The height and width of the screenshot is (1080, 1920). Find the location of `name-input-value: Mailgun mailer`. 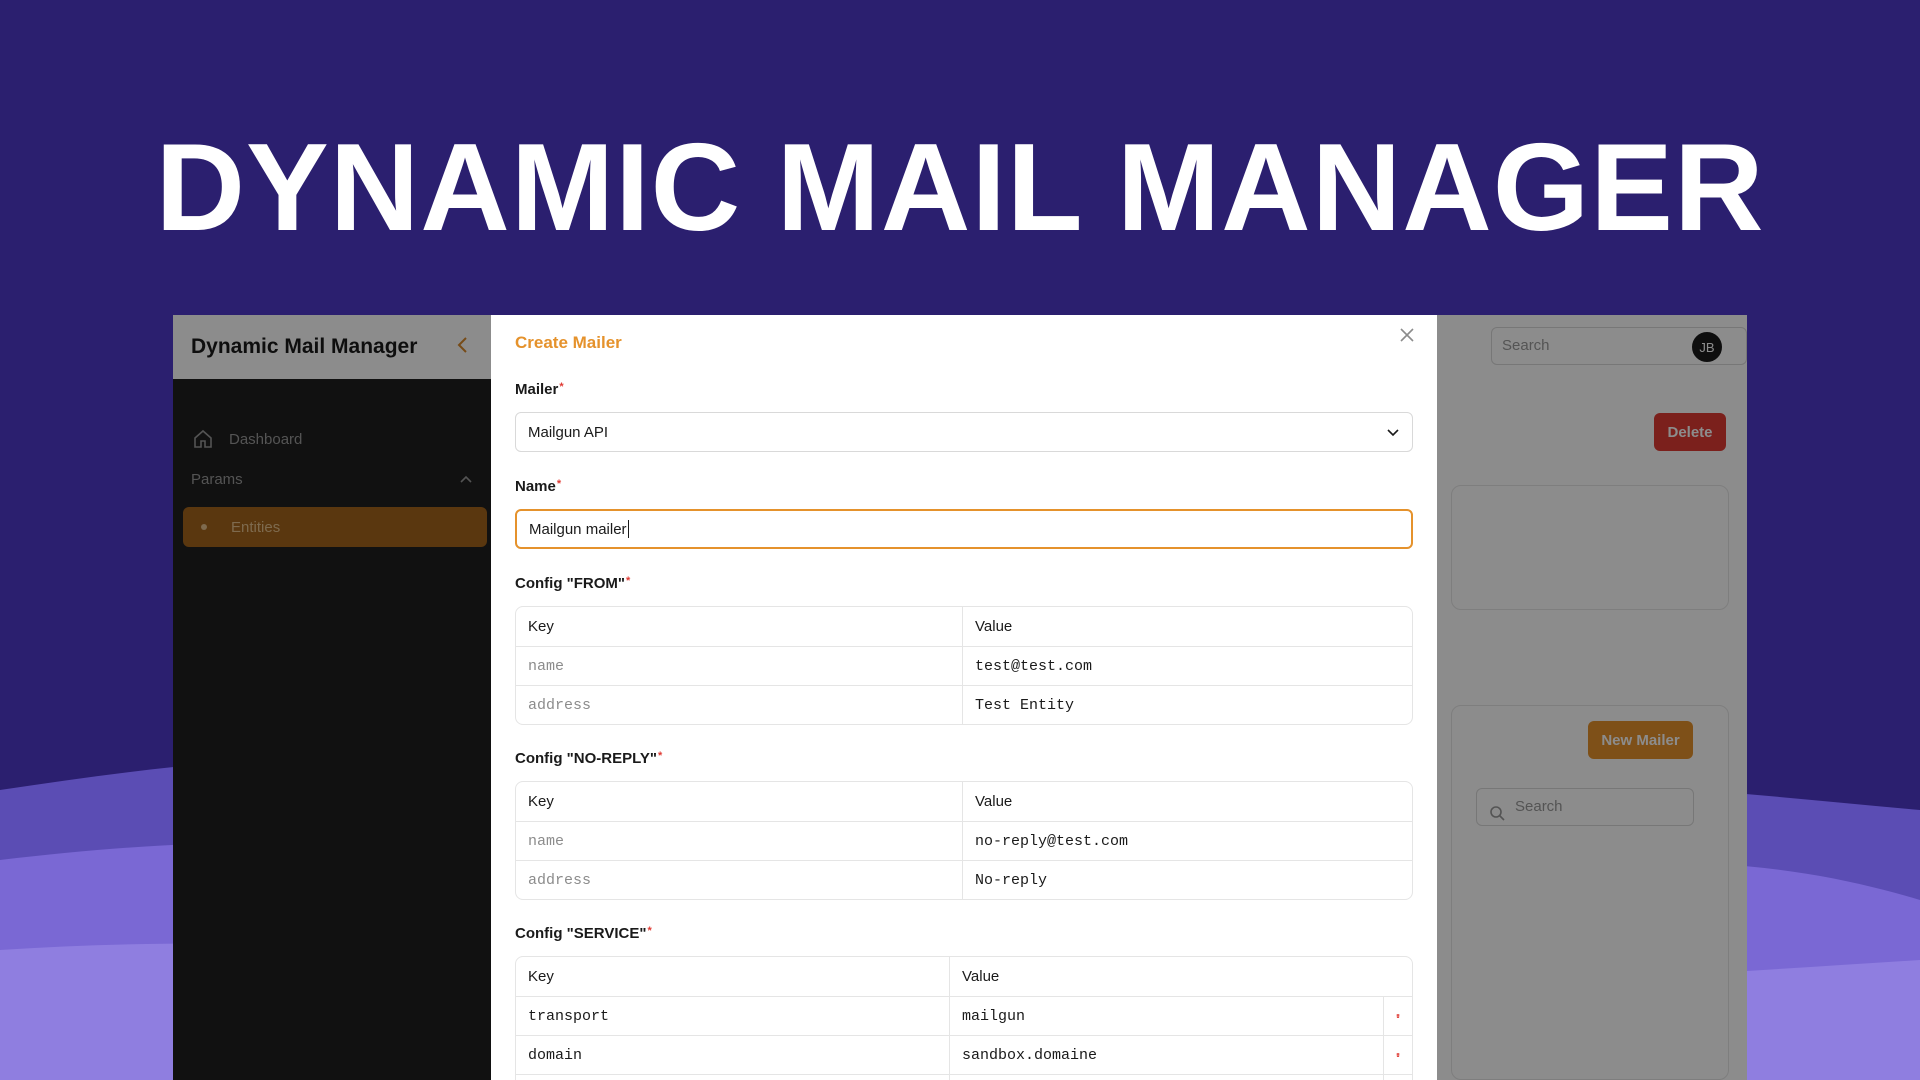

name-input-value: Mailgun mailer is located at coordinates (578, 529).